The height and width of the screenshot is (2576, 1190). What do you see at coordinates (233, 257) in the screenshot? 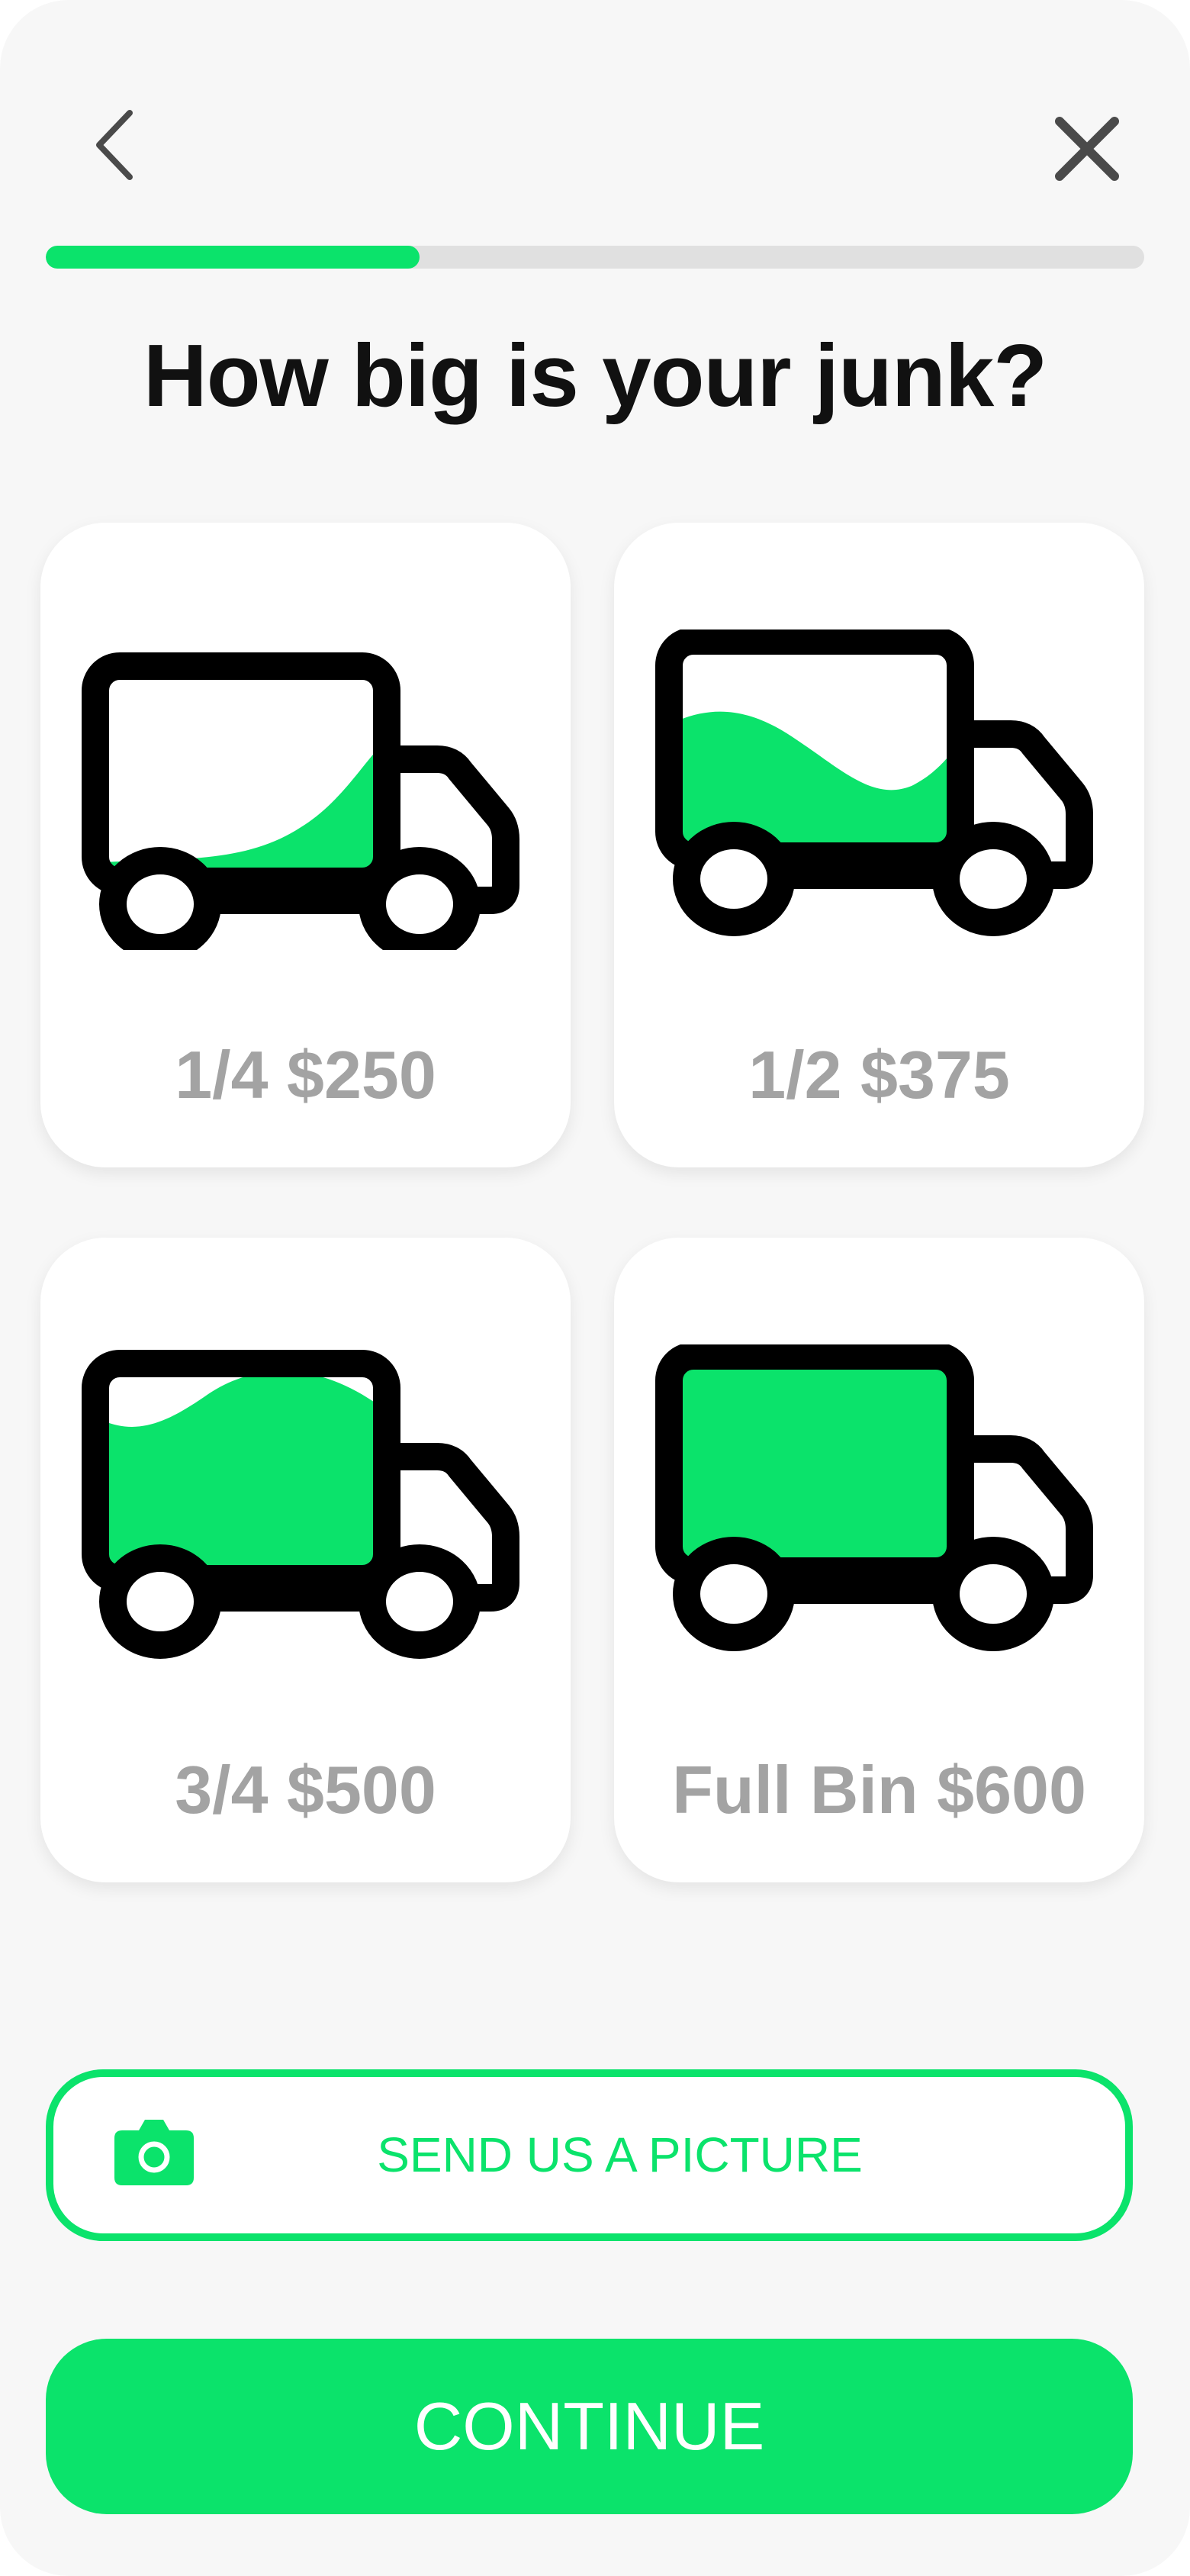
I see `progress-bar-fill` at bounding box center [233, 257].